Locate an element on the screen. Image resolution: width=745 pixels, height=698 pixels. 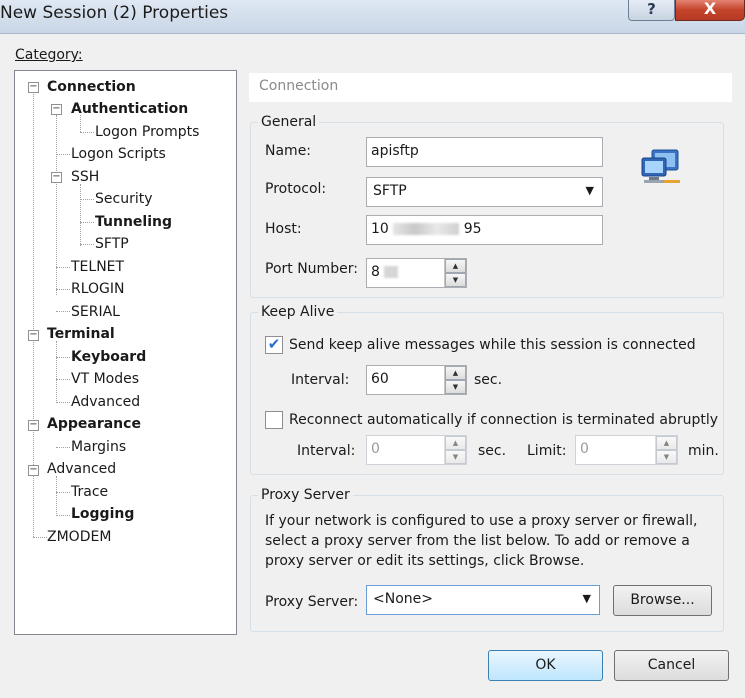
tree-item-logon-prompts: Logon Prompts is located at coordinates (147, 132).